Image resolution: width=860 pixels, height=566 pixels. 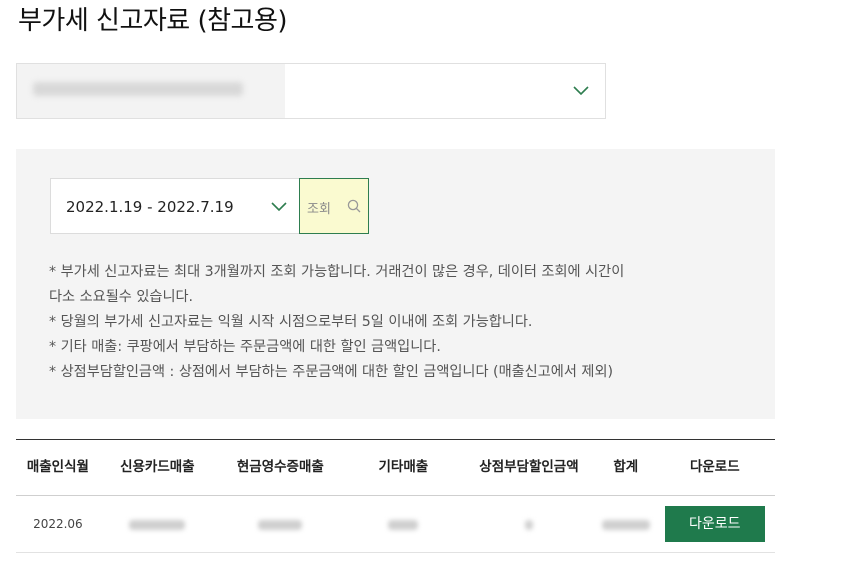 What do you see at coordinates (626, 524) in the screenshot?
I see `cell-total` at bounding box center [626, 524].